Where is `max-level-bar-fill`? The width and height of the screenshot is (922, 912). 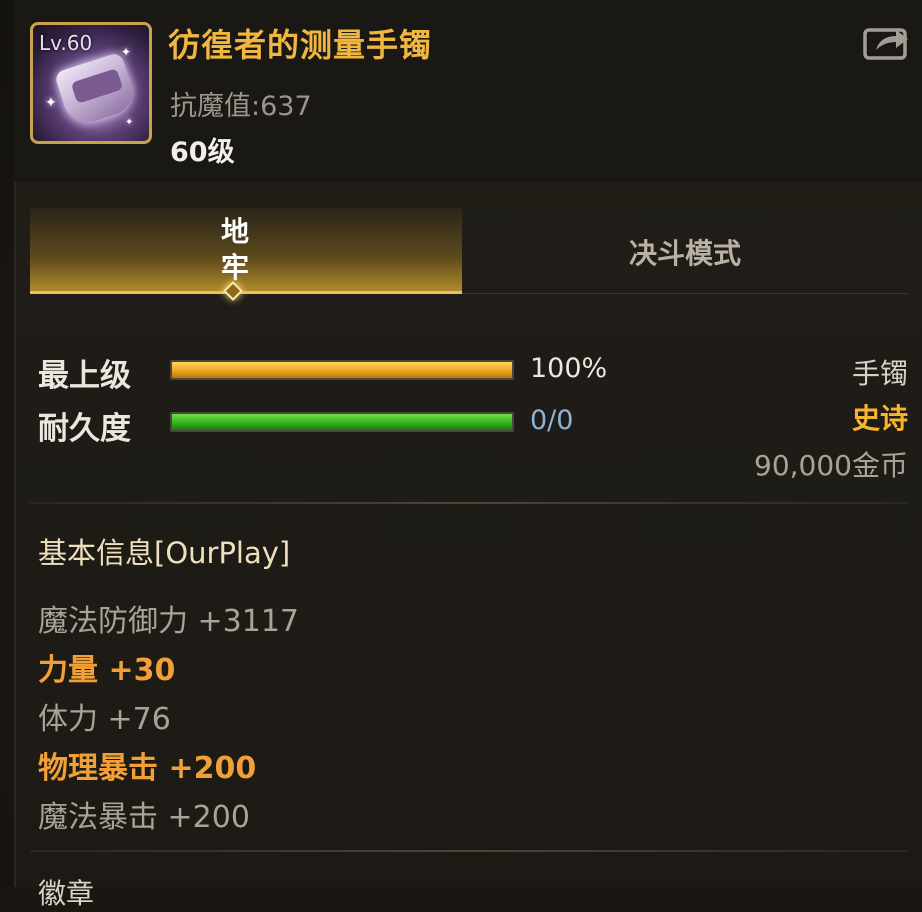 max-level-bar-fill is located at coordinates (342, 370).